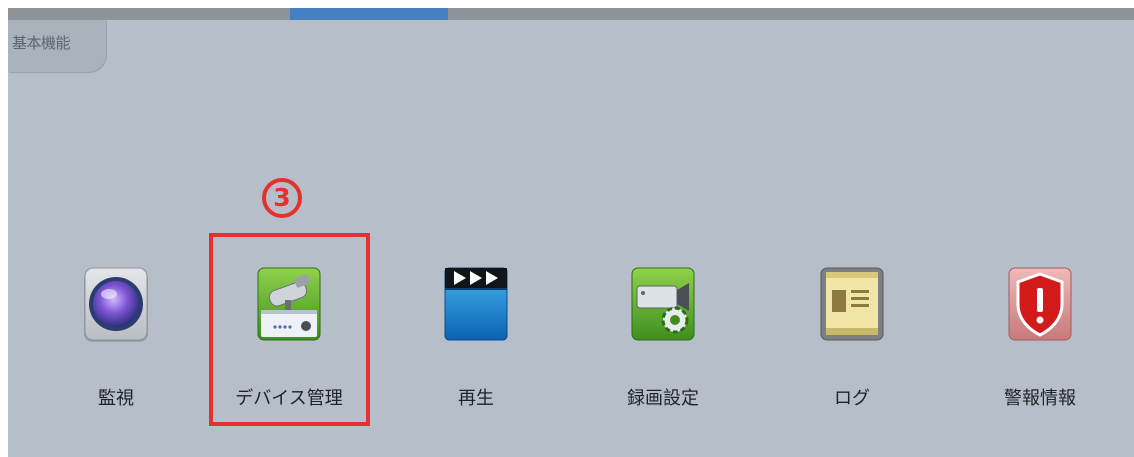 Image resolution: width=1134 pixels, height=457 pixels. I want to click on alarm-shield-icon, so click(1040, 304).